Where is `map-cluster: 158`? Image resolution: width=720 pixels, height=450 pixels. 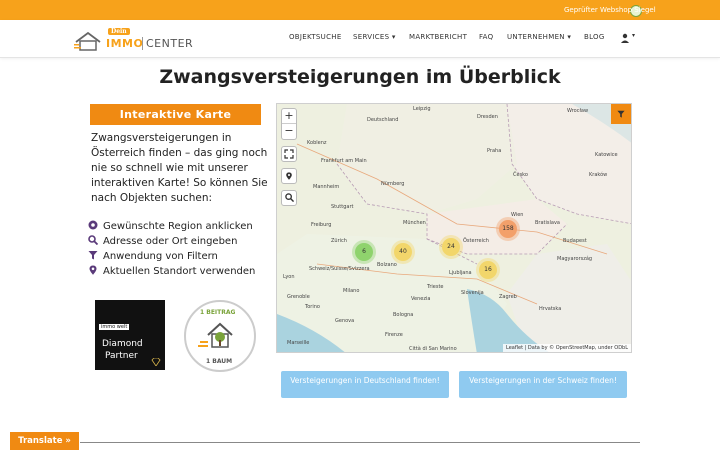
map-cluster: 158 is located at coordinates (508, 229).